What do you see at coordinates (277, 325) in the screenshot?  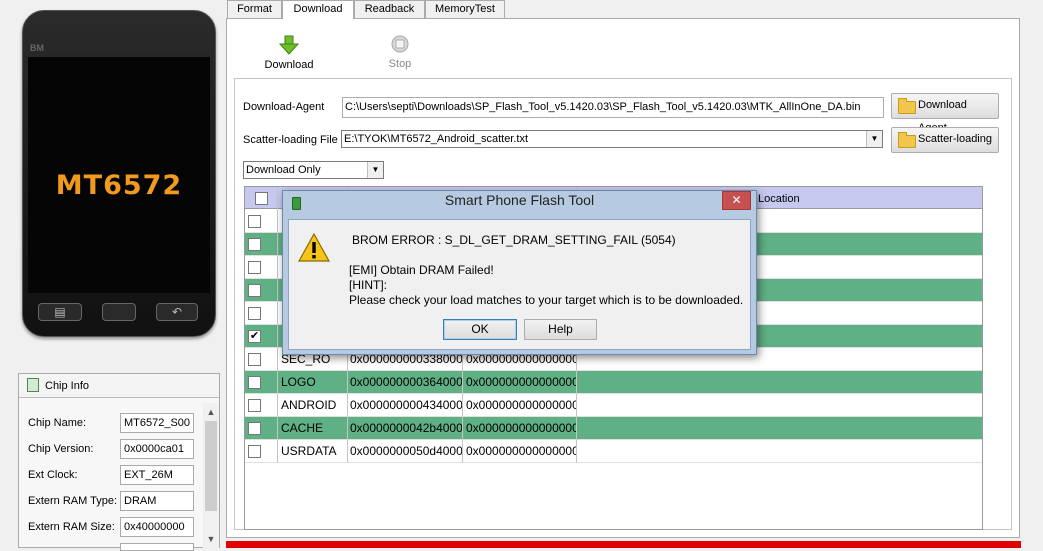 I see `column-divider` at bounding box center [277, 325].